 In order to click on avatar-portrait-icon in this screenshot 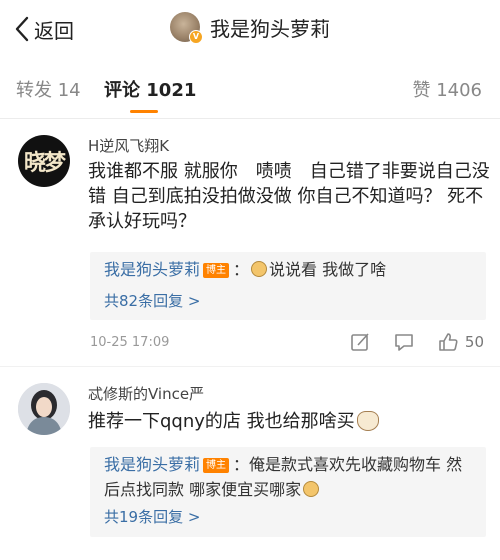, I will do `click(44, 409)`.